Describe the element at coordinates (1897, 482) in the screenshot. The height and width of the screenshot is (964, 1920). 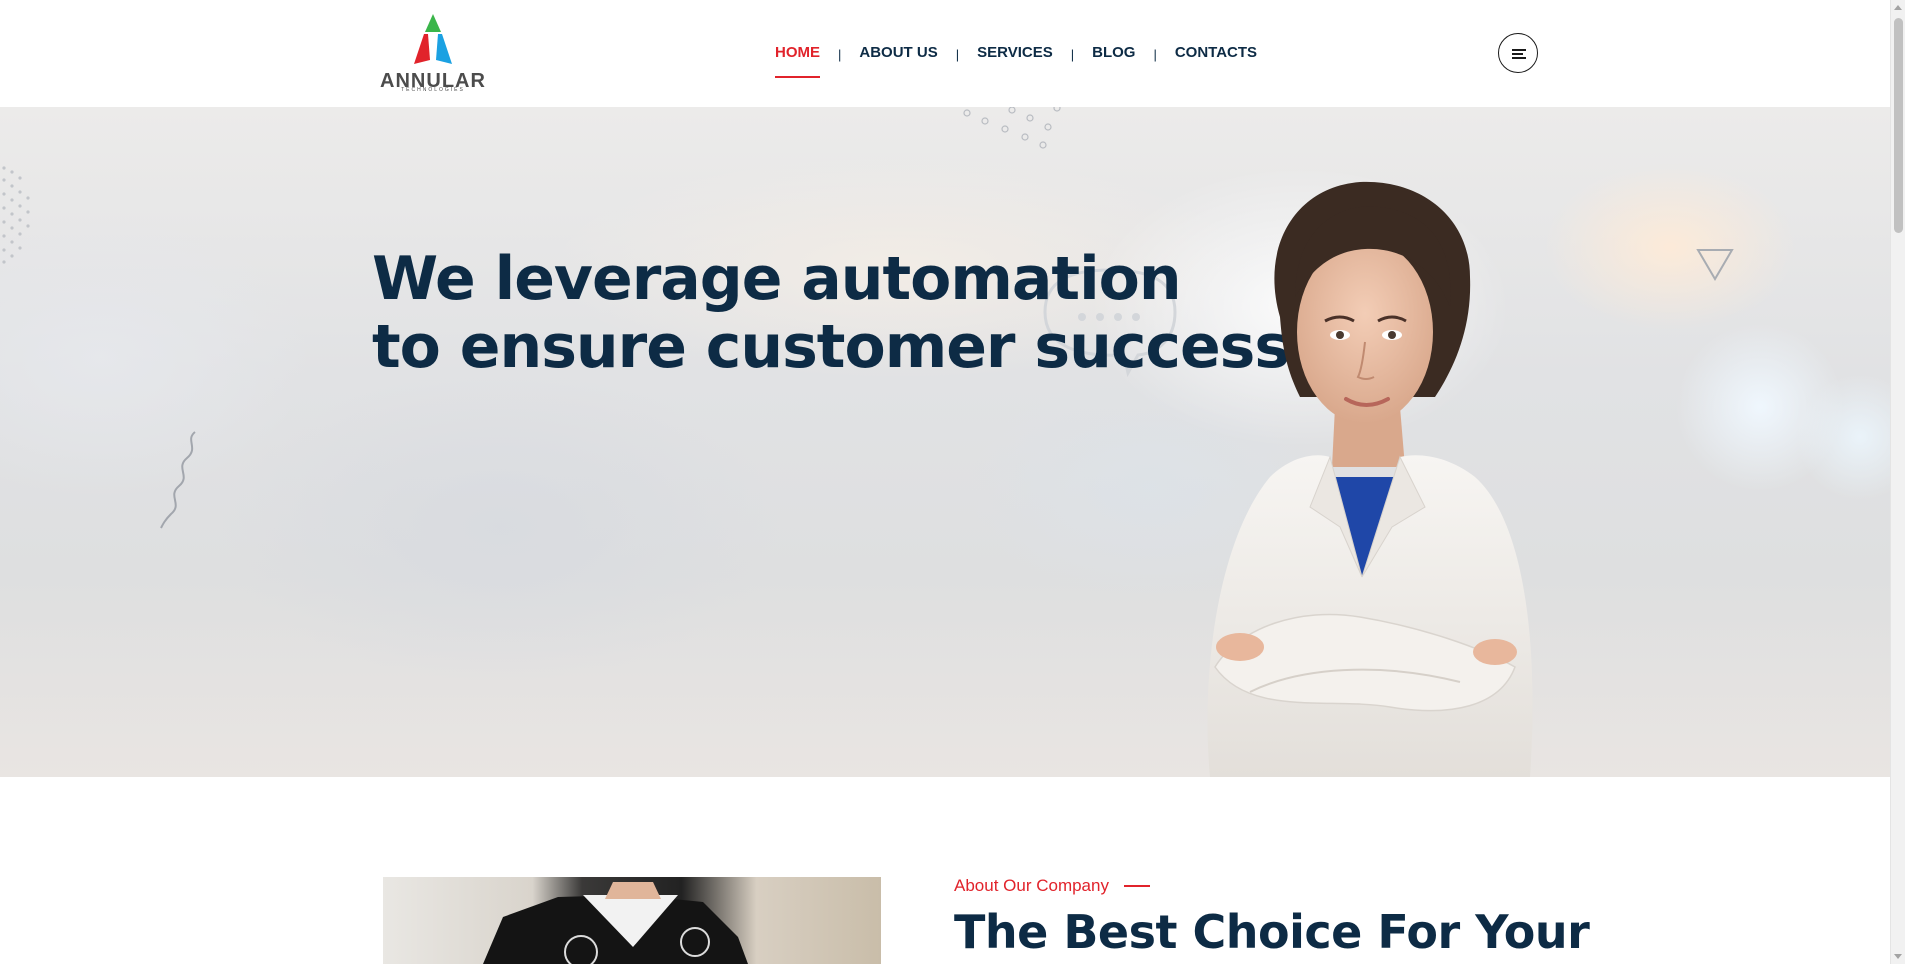
I see `vertical-scrollbar` at that location.